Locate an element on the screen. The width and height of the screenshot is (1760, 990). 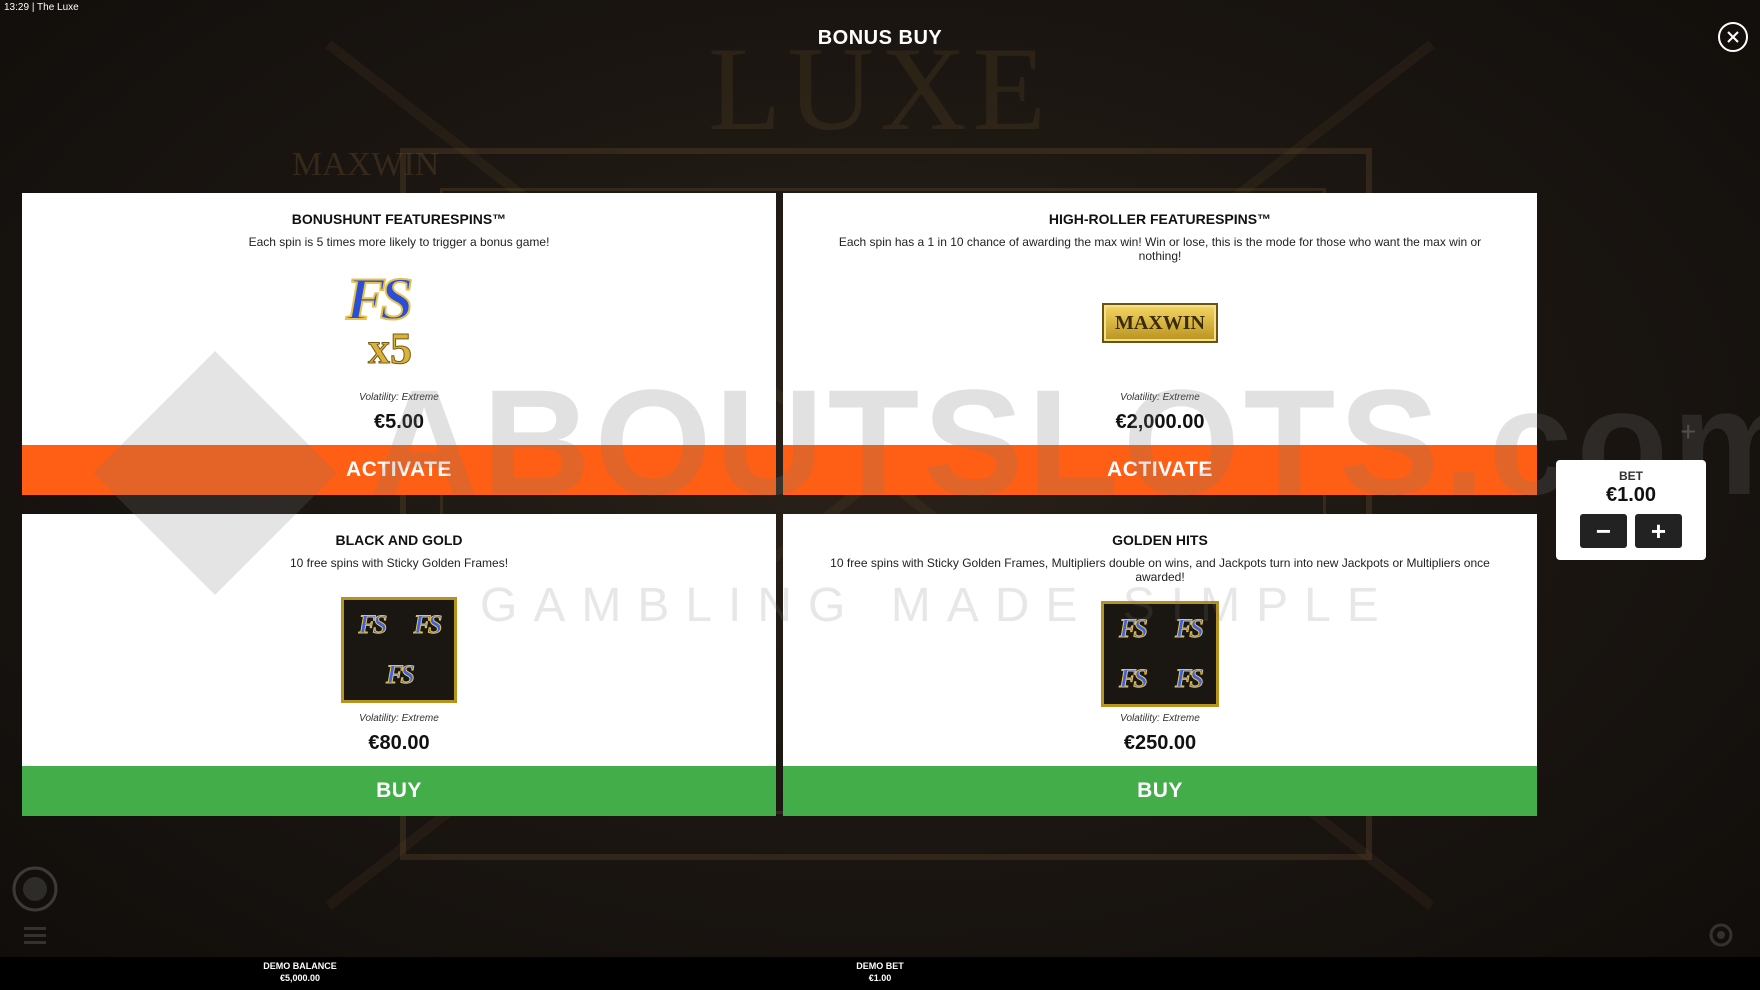
demo-balance: DEMO BALANCE €5,000.00 is located at coordinates (300, 972).